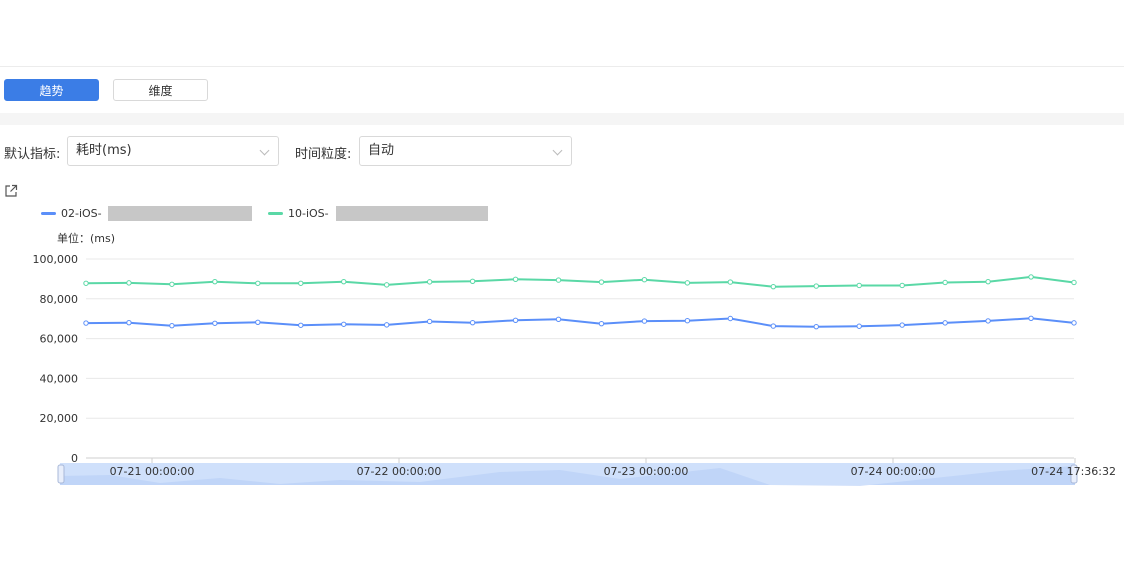  What do you see at coordinates (646, 471) in the screenshot?
I see `x-tick-label: 07-23 00:00:00` at bounding box center [646, 471].